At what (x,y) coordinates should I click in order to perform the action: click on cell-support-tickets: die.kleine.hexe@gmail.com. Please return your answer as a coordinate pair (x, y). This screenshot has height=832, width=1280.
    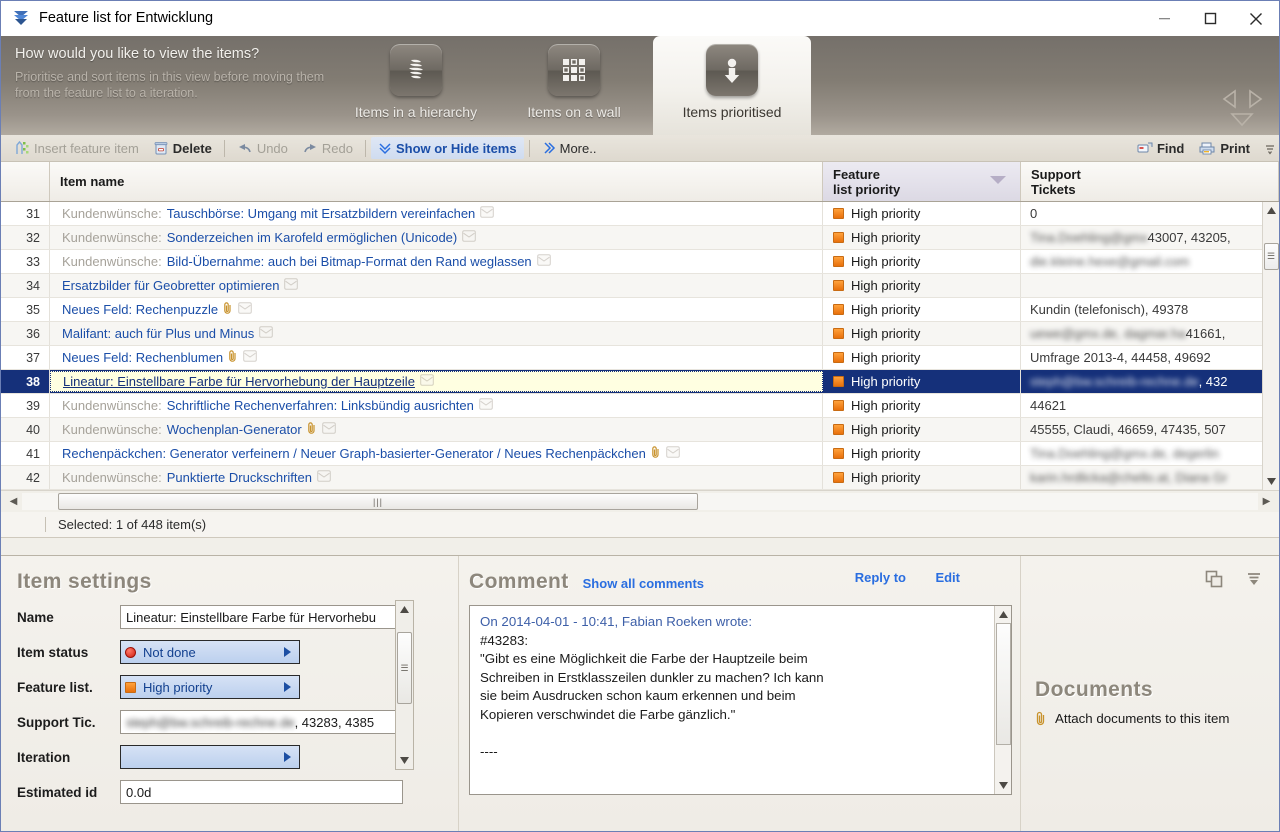
    Looking at the image, I should click on (1150, 261).